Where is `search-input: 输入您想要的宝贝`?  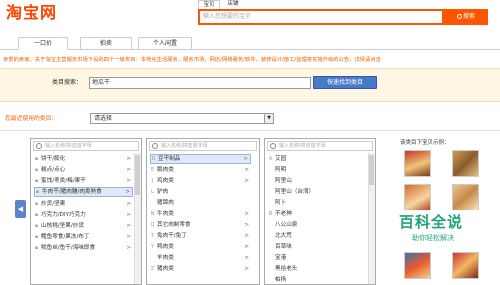 search-input: 输入您想要的宝贝 is located at coordinates (321, 17).